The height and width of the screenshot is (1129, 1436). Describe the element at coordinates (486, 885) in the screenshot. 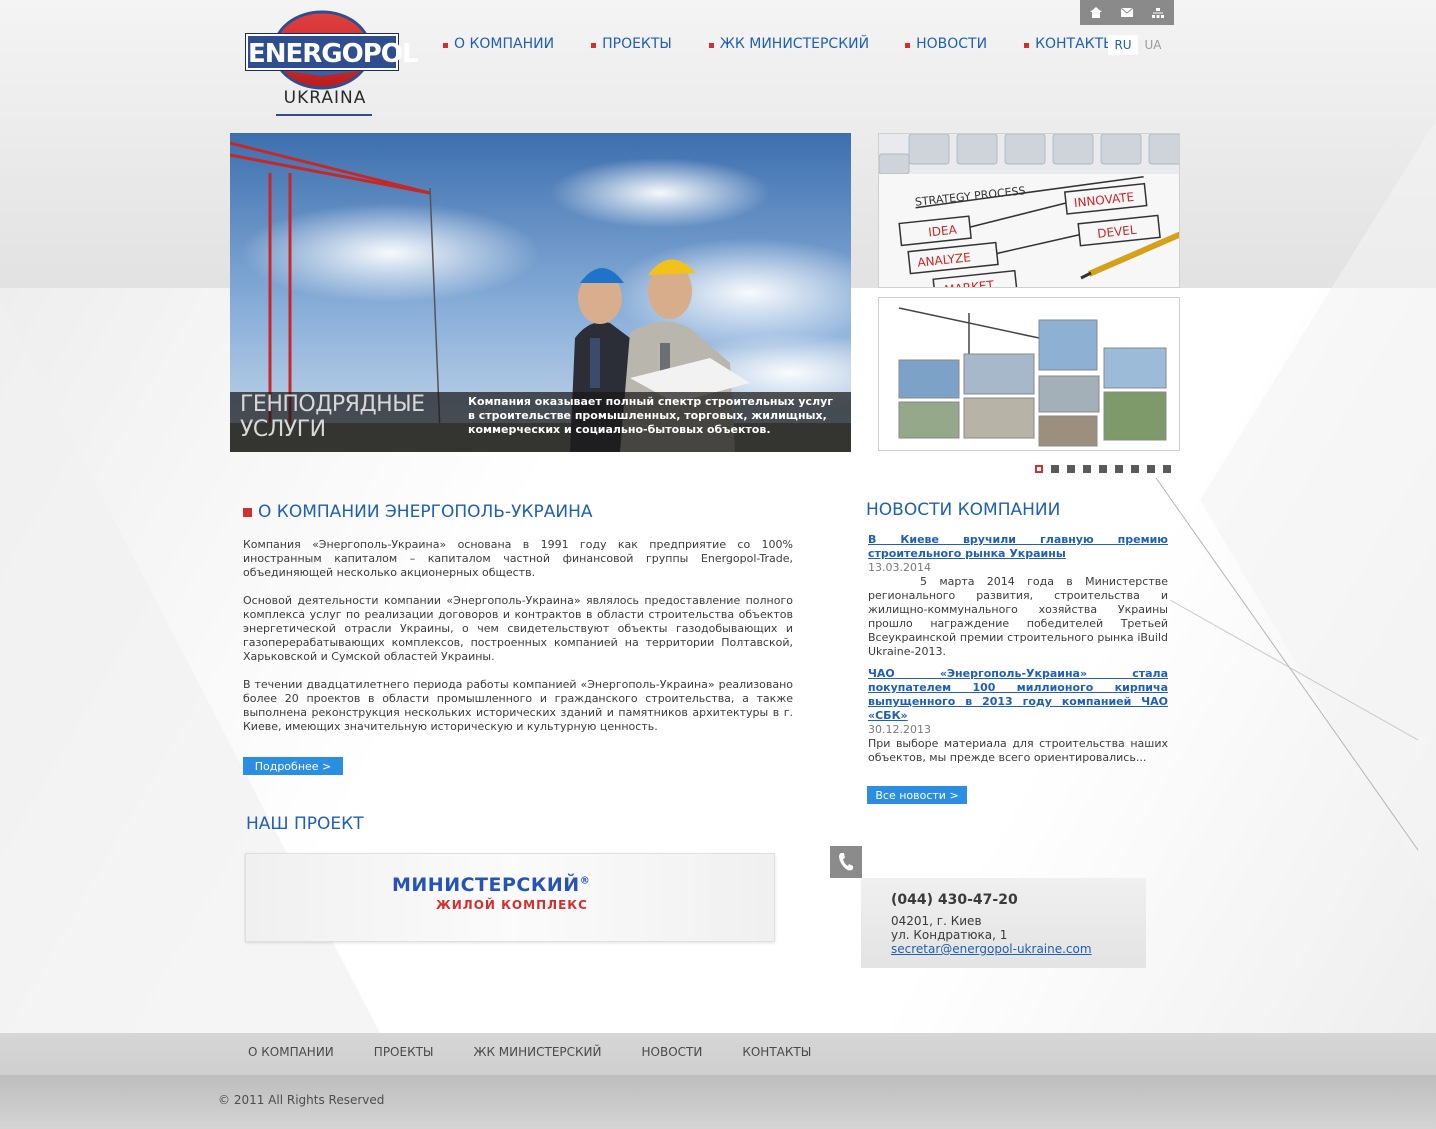

I see `project-name-text: МИНИСТЕРСКИЙ` at that location.